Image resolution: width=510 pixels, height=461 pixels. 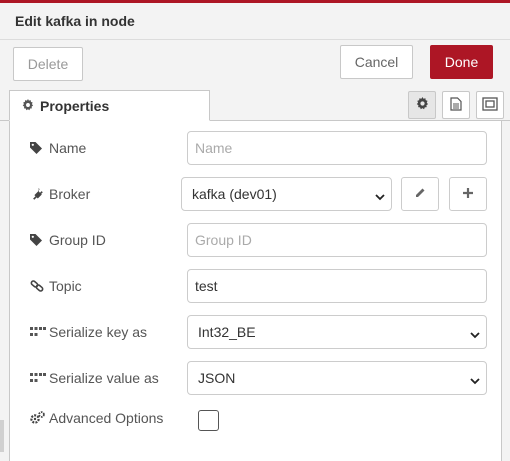 What do you see at coordinates (376, 62) in the screenshot?
I see `cancel-button: Cancel` at bounding box center [376, 62].